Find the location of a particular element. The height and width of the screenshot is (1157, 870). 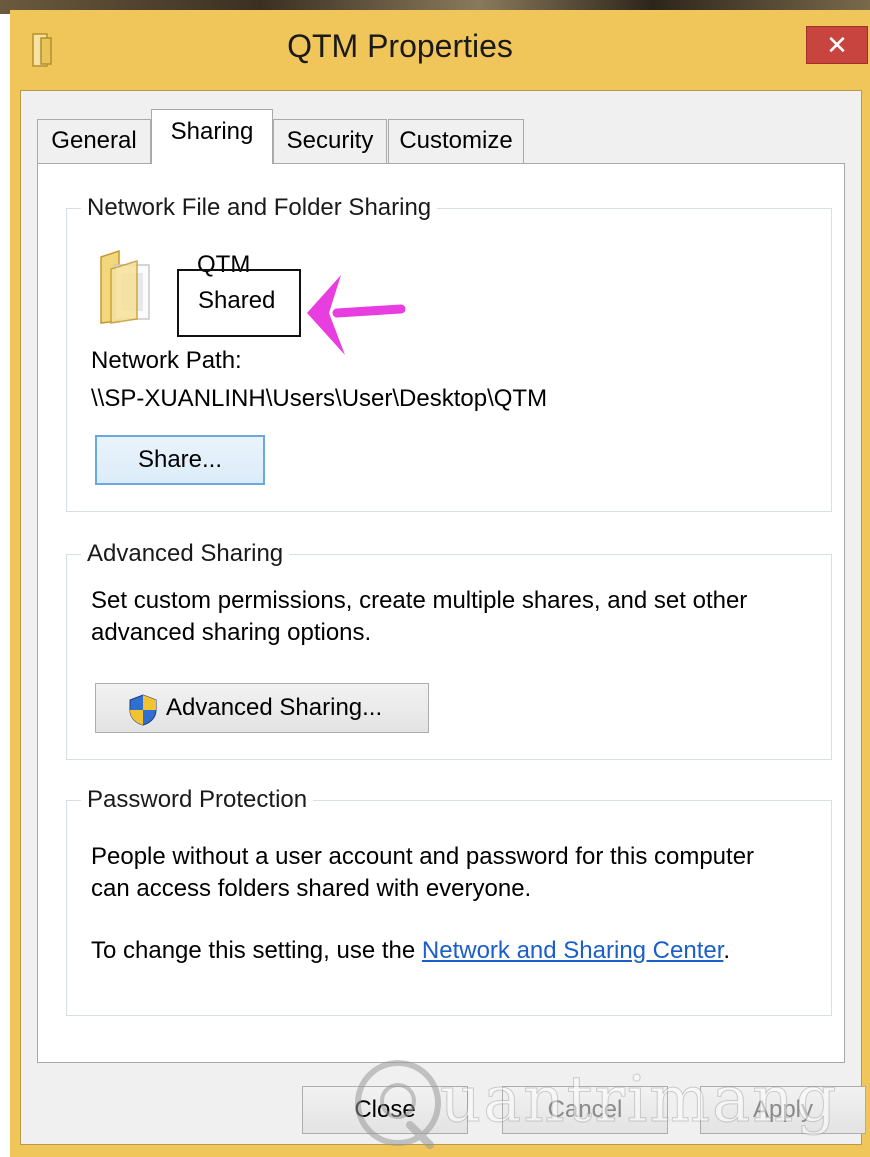

share-status: Shared is located at coordinates (237, 300).